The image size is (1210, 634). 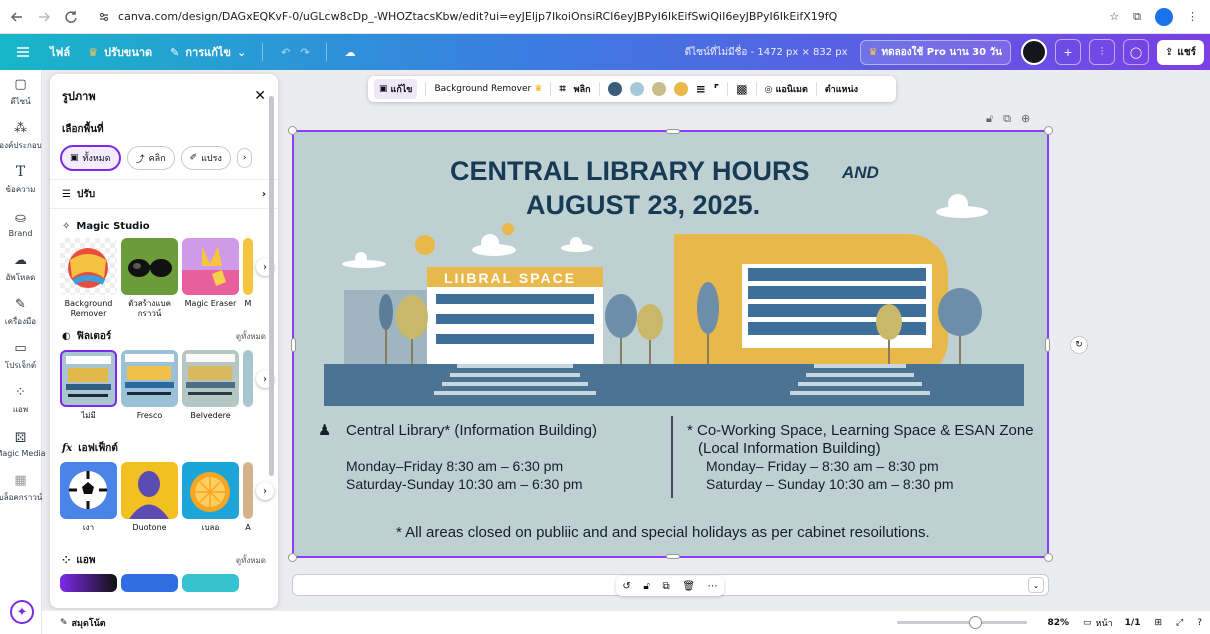 What do you see at coordinates (88, 502) in the screenshot?
I see `effect-shadow: เงา` at bounding box center [88, 502].